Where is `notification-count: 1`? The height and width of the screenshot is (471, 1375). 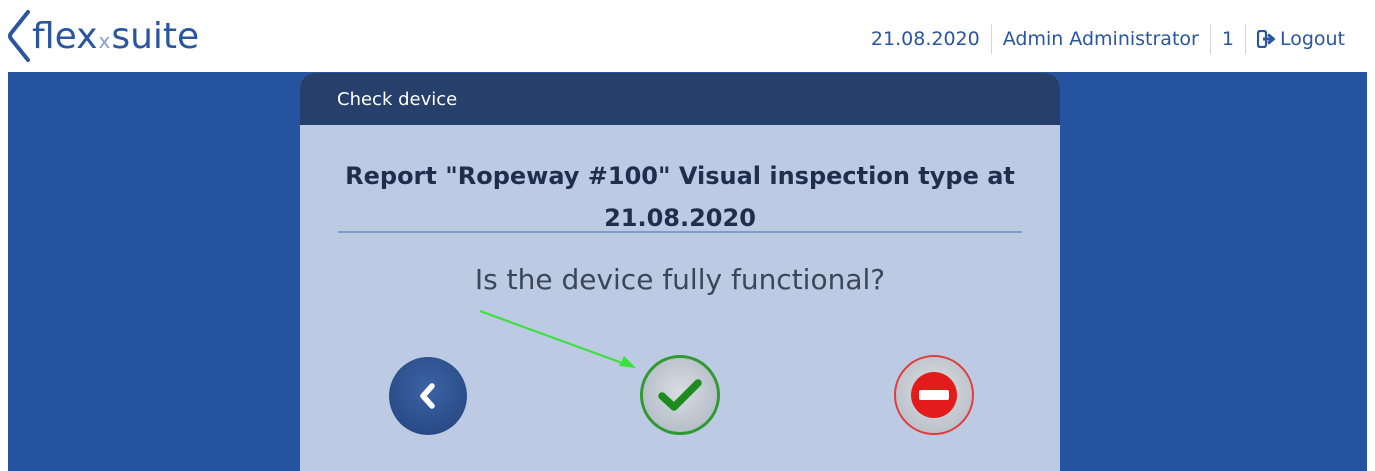
notification-count: 1 is located at coordinates (1228, 39).